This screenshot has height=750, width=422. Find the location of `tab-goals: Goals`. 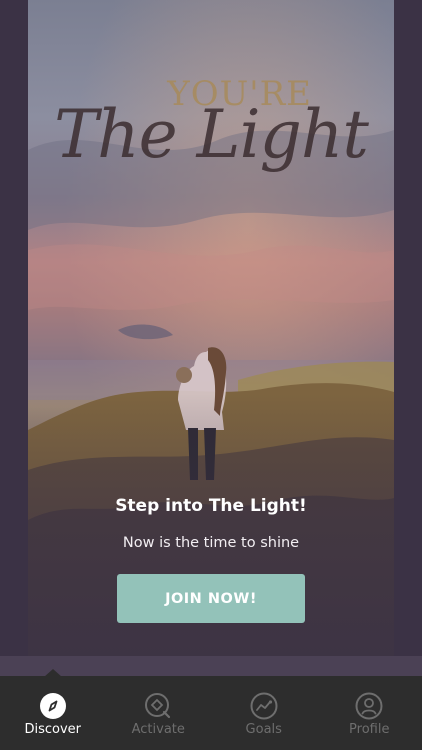

tab-goals: Goals is located at coordinates (264, 713).